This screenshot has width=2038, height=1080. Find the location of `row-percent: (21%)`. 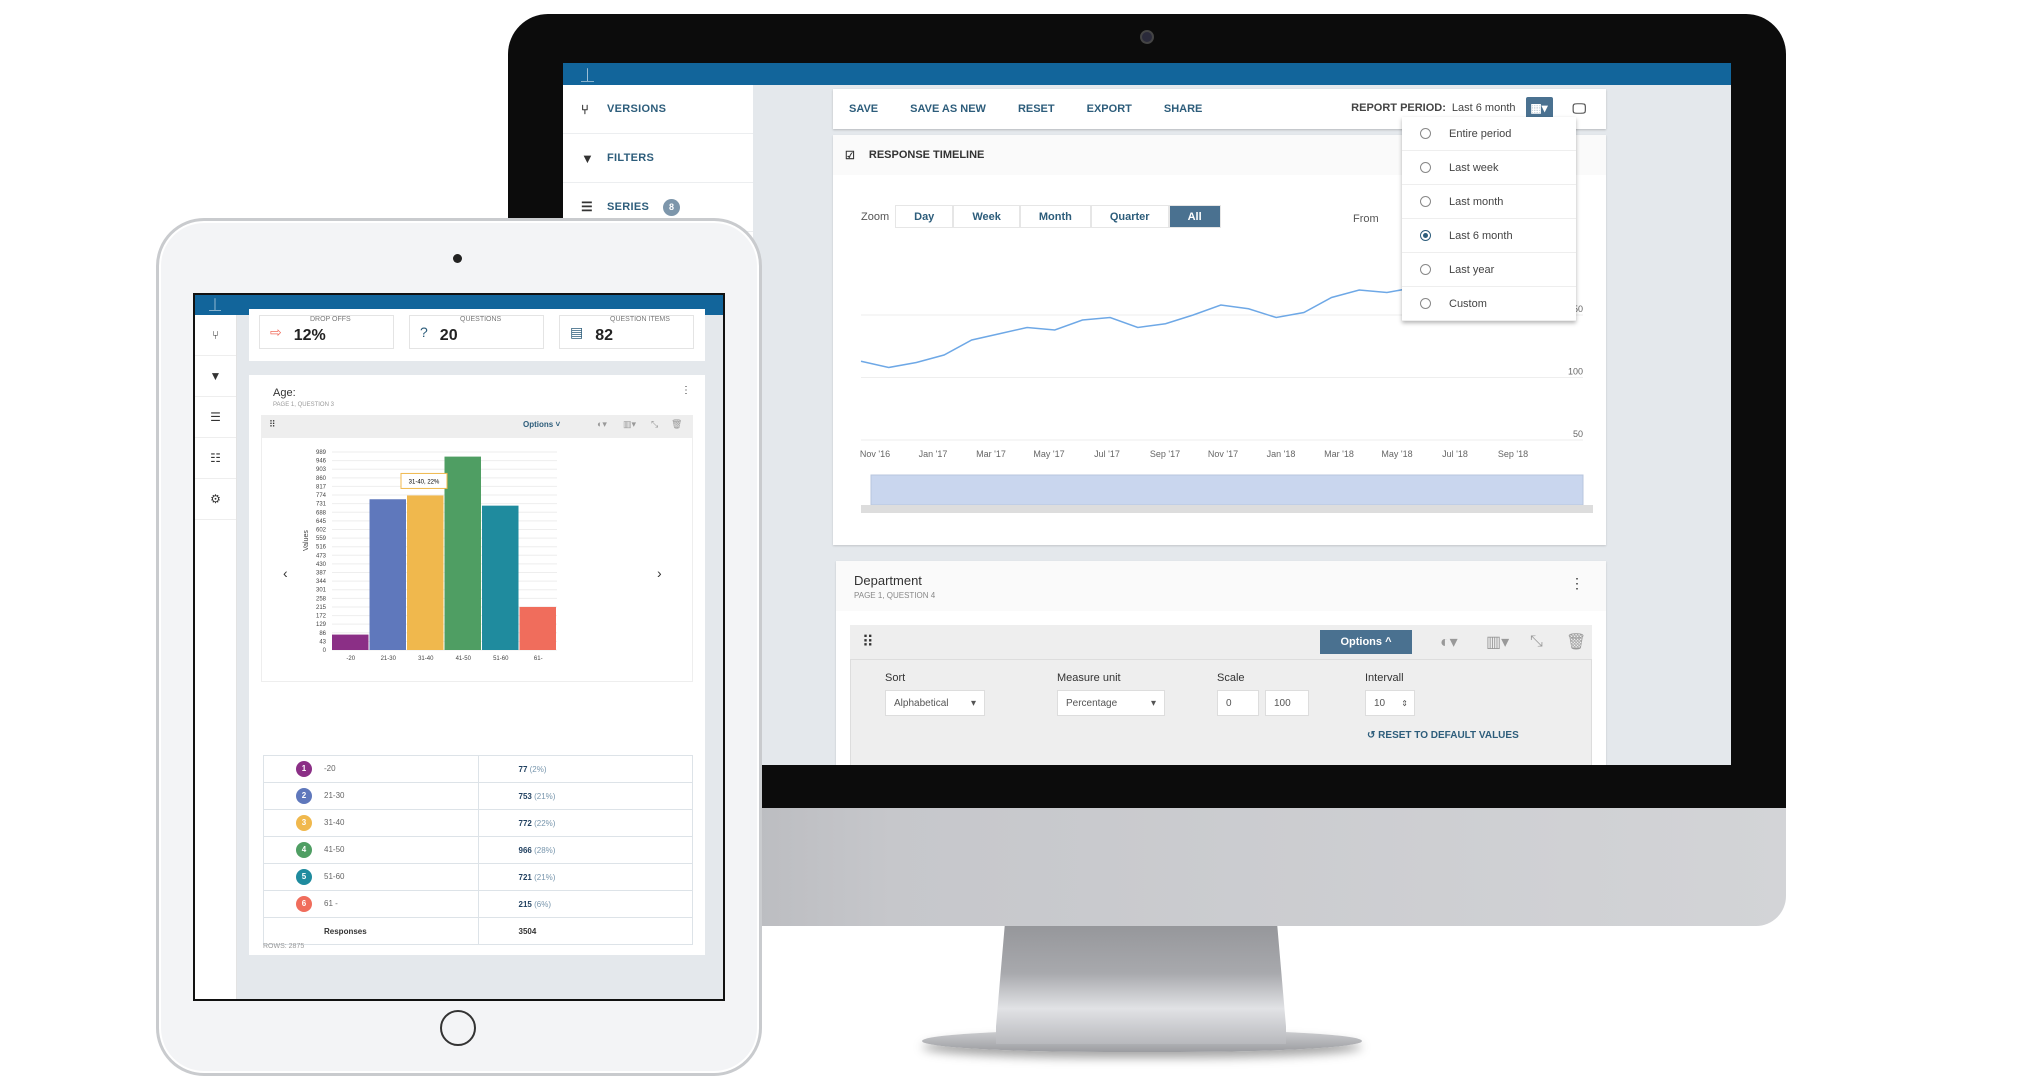

row-percent: (21%) is located at coordinates (545, 877).